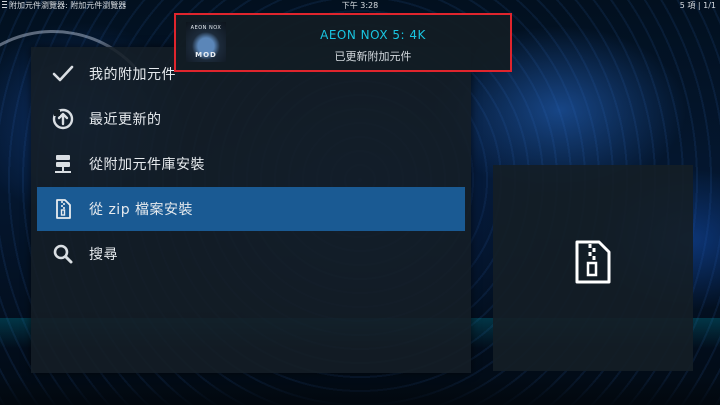 Image resolution: width=720 pixels, height=405 pixels. What do you see at coordinates (63, 119) in the screenshot?
I see `refresh-upload-icon` at bounding box center [63, 119].